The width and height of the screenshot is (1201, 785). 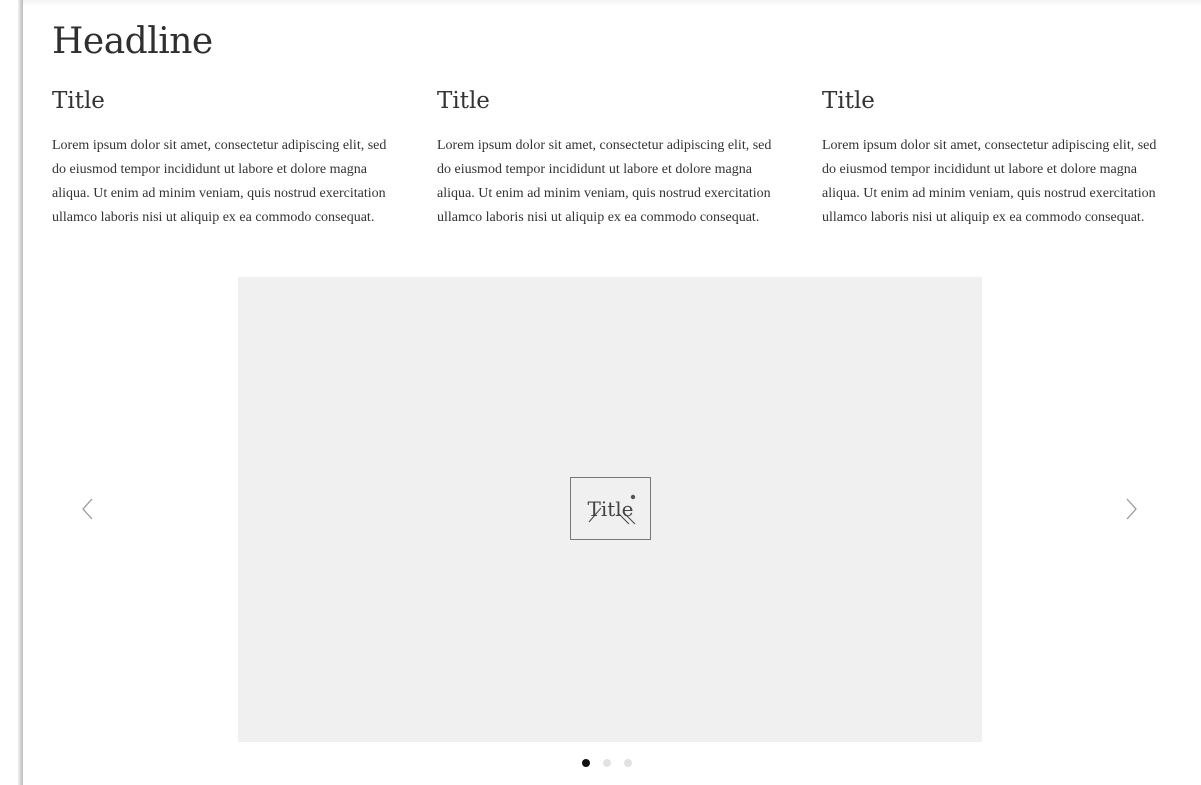 I want to click on slide-title: Title, so click(x=610, y=508).